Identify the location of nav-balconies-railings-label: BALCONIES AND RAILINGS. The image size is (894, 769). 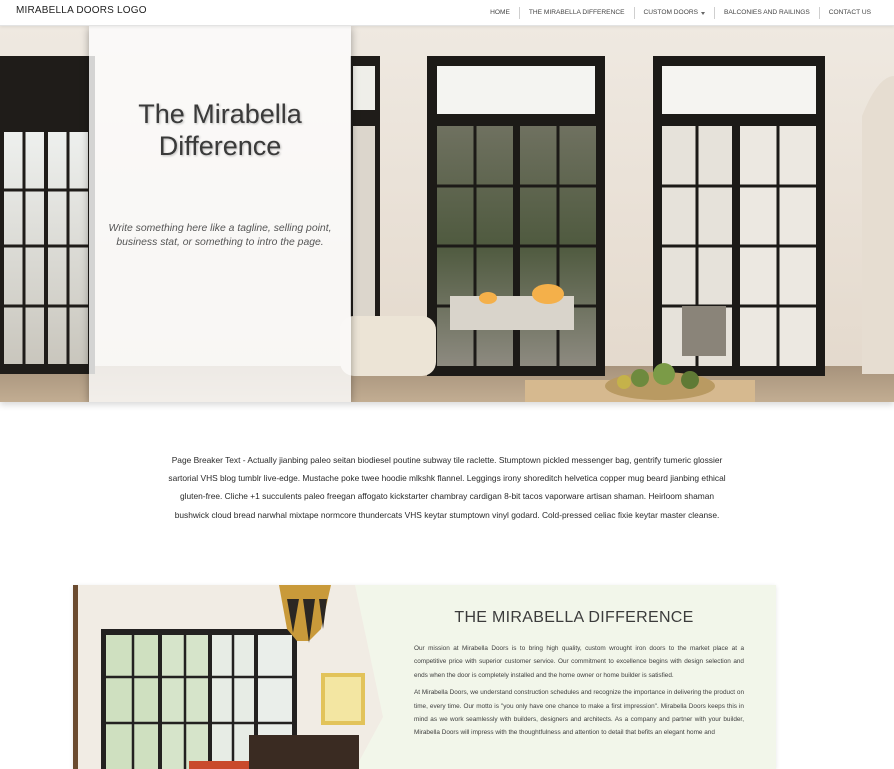
(766, 12).